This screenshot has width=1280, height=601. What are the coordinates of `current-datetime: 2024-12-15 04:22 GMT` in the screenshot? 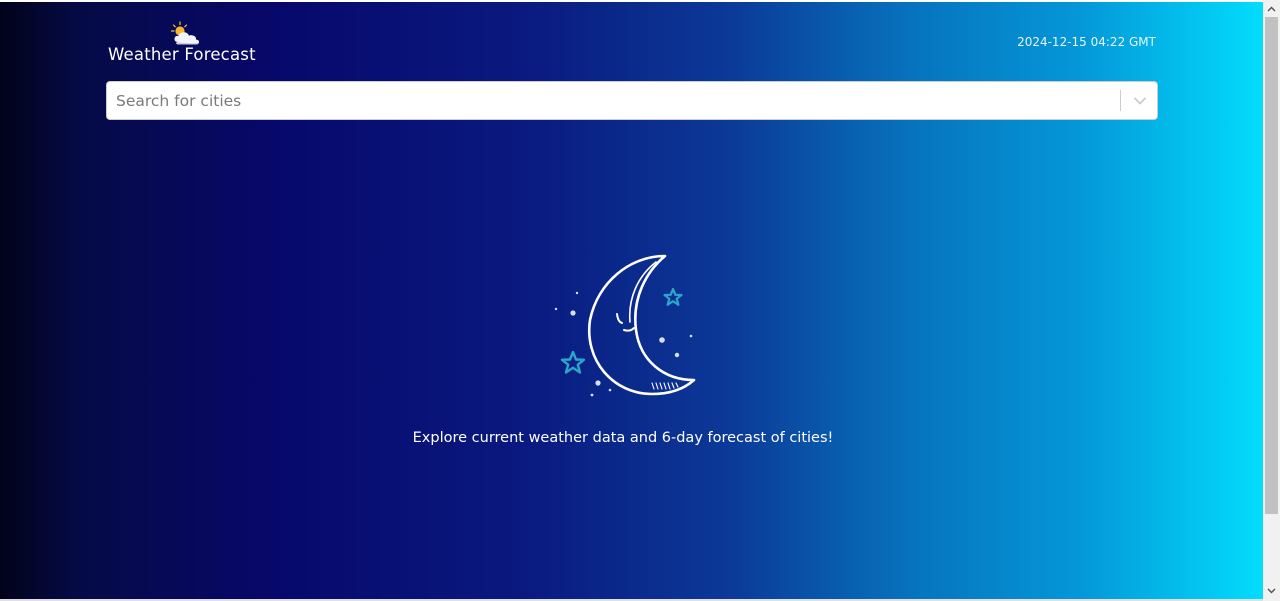 It's located at (1086, 42).